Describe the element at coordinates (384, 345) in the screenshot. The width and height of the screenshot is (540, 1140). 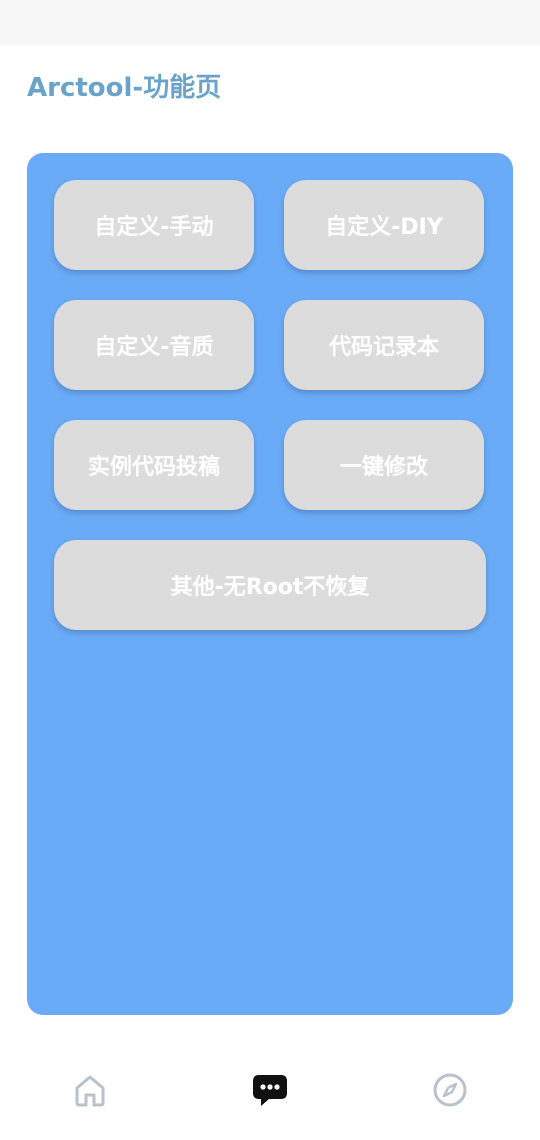
I see `code-notebook-button: 代码记录本` at that location.